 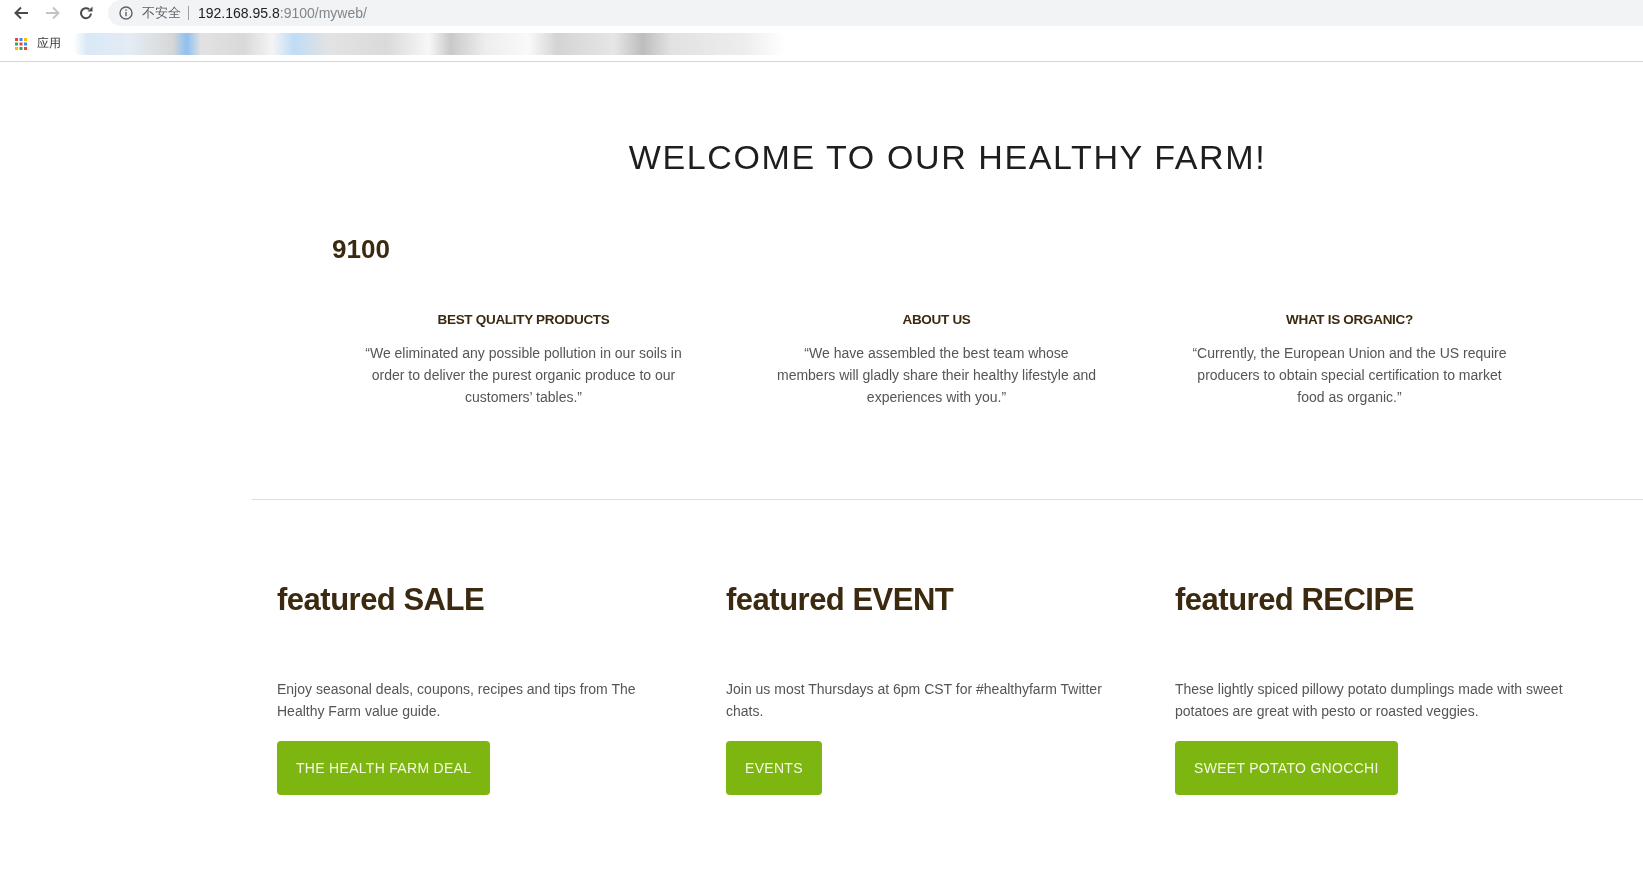 I want to click on grid-dots-icon, so click(x=21, y=43).